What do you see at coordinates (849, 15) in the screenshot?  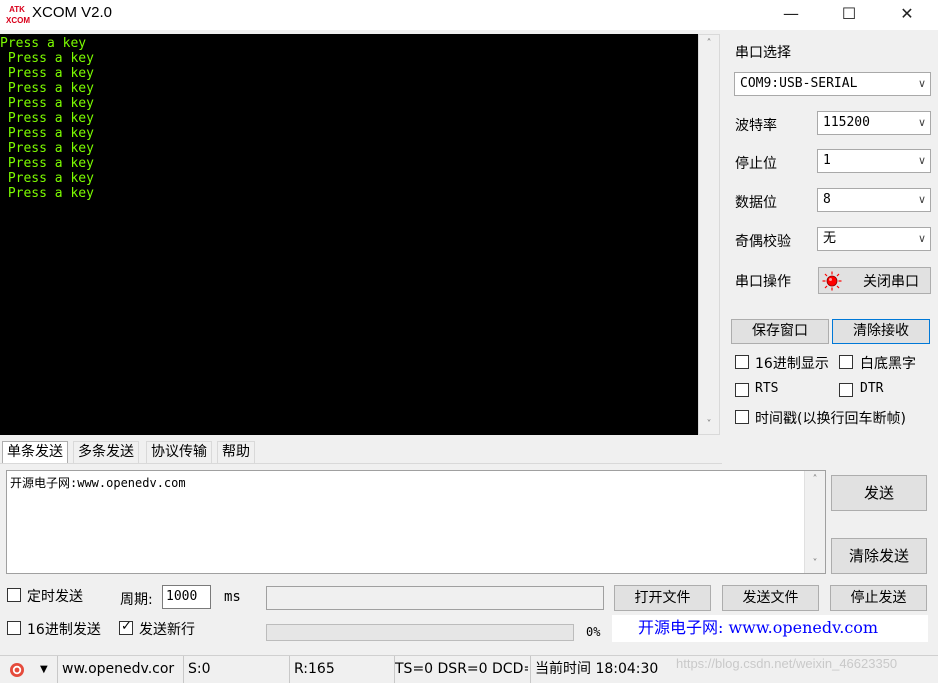 I see `maximize-button: ☐` at bounding box center [849, 15].